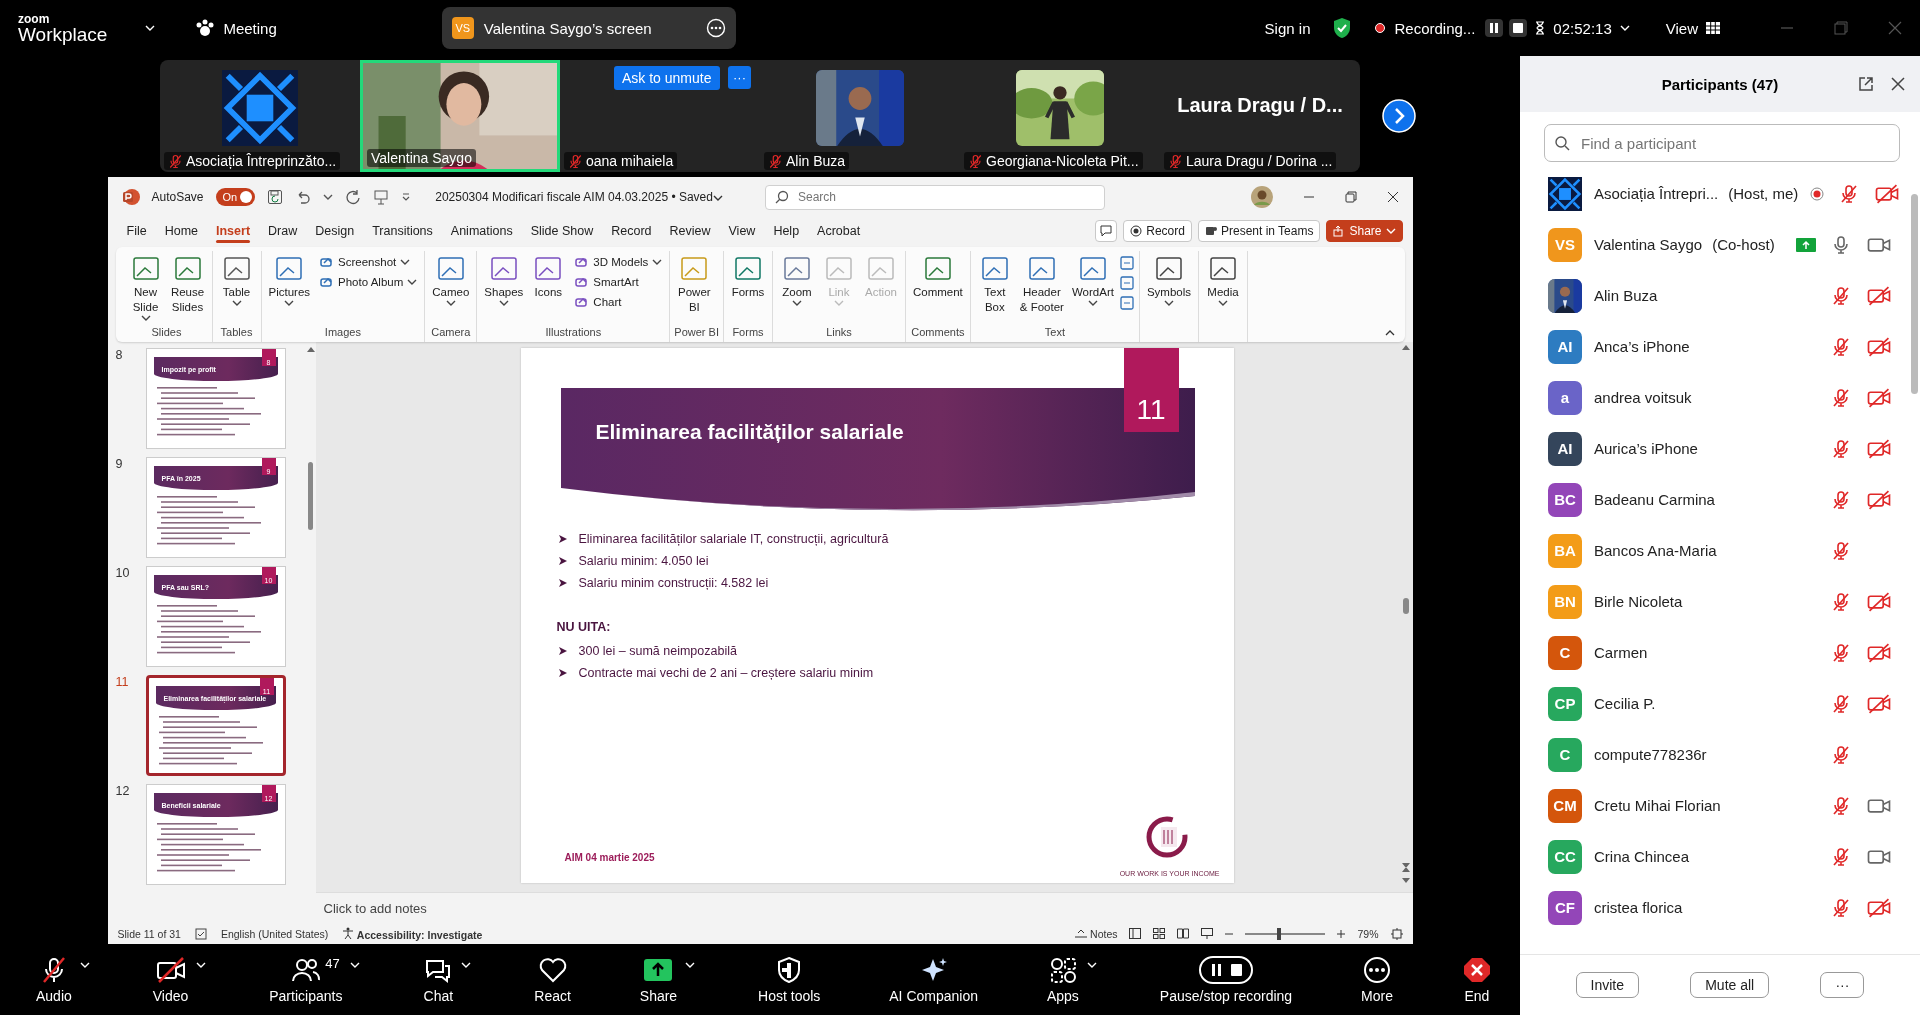 The width and height of the screenshot is (1920, 1015). I want to click on mute-all-button: Mute all, so click(1730, 985).